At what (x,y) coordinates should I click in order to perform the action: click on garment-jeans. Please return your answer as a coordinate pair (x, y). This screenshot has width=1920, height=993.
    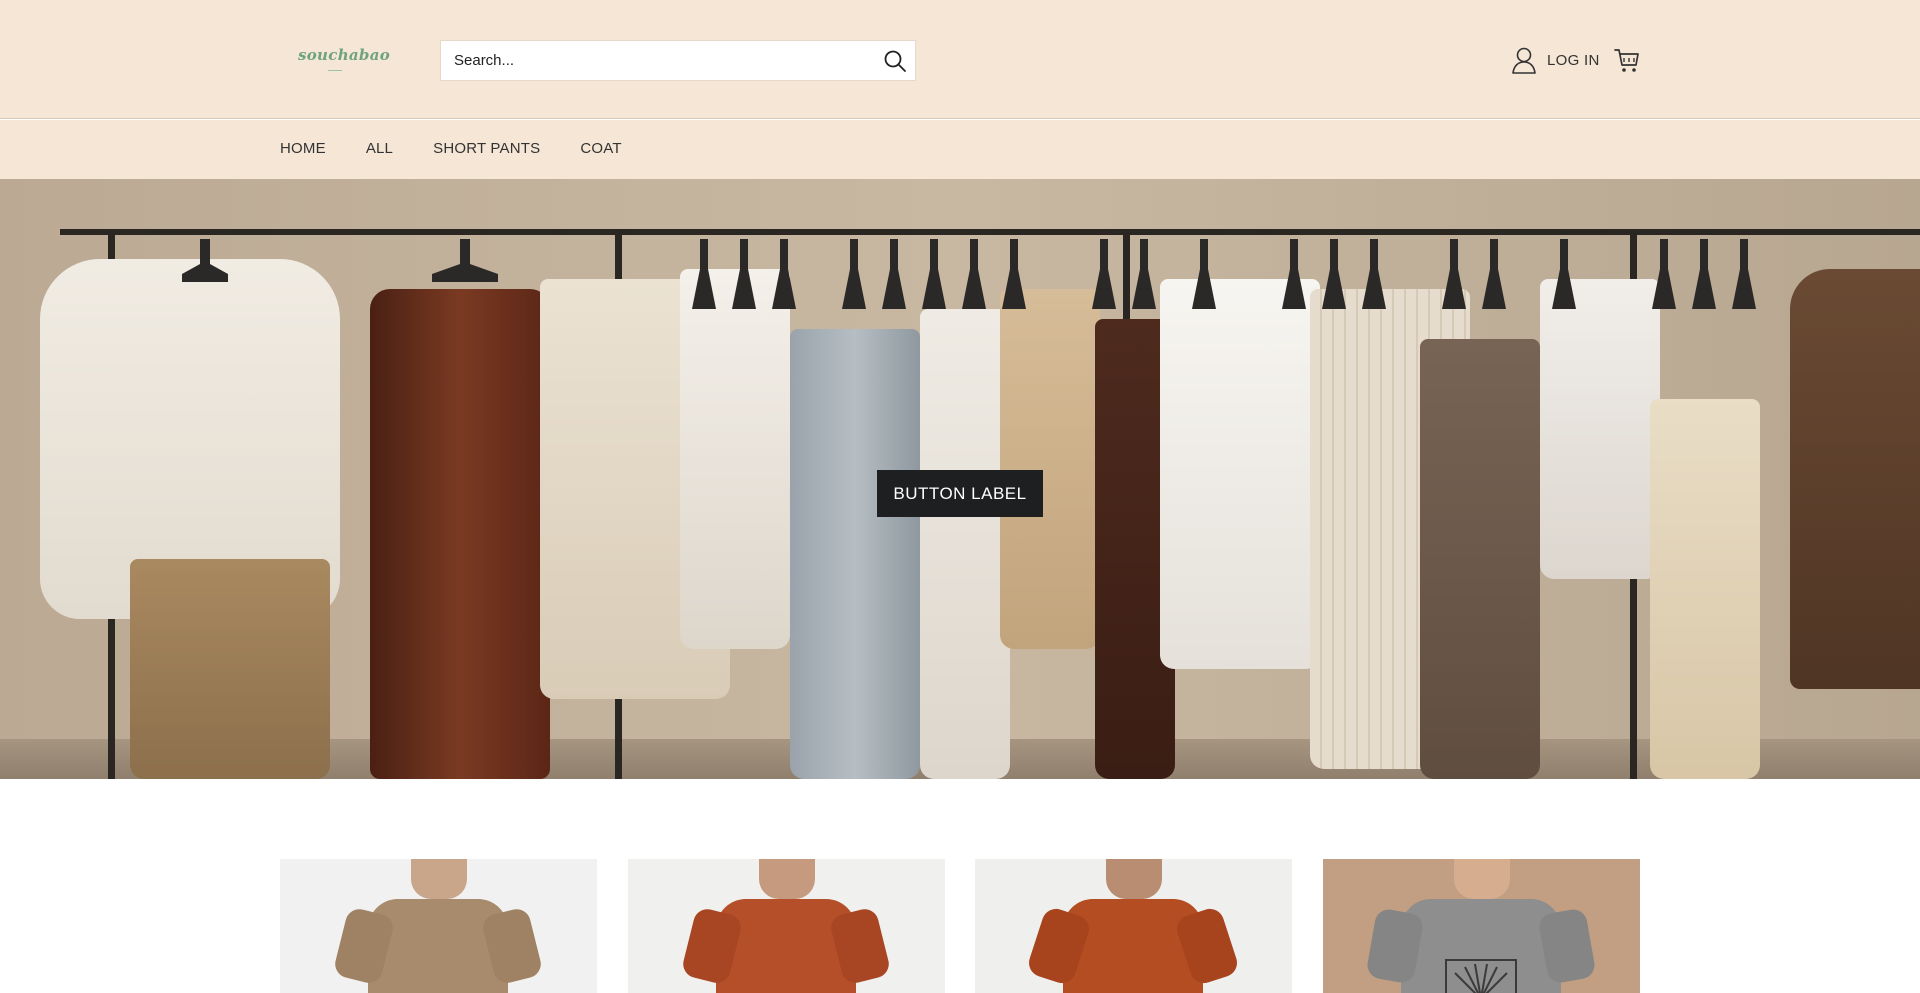
    Looking at the image, I should click on (855, 554).